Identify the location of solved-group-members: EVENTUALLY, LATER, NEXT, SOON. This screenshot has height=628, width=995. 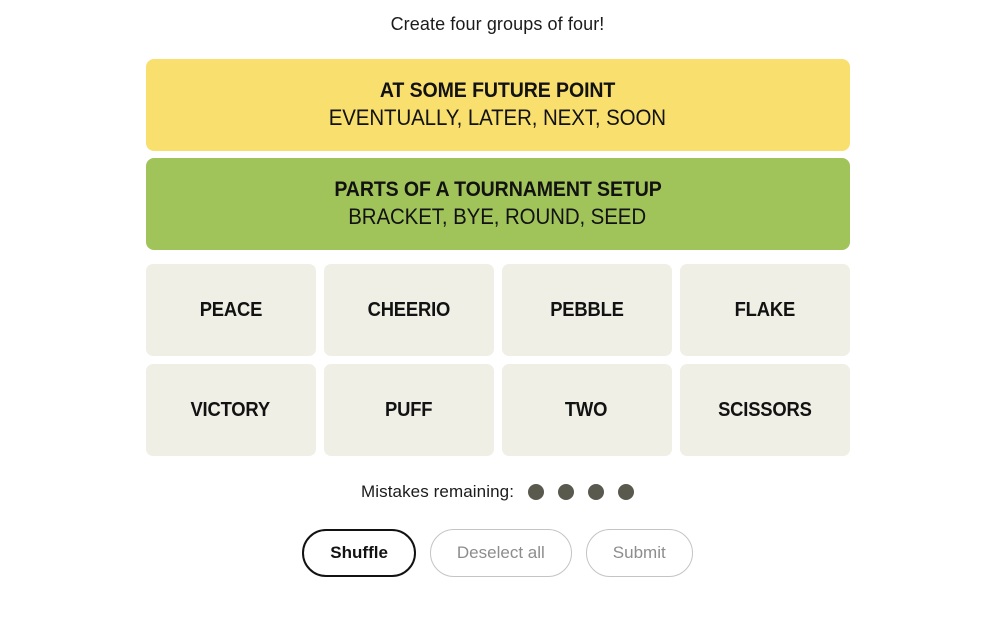
(497, 117).